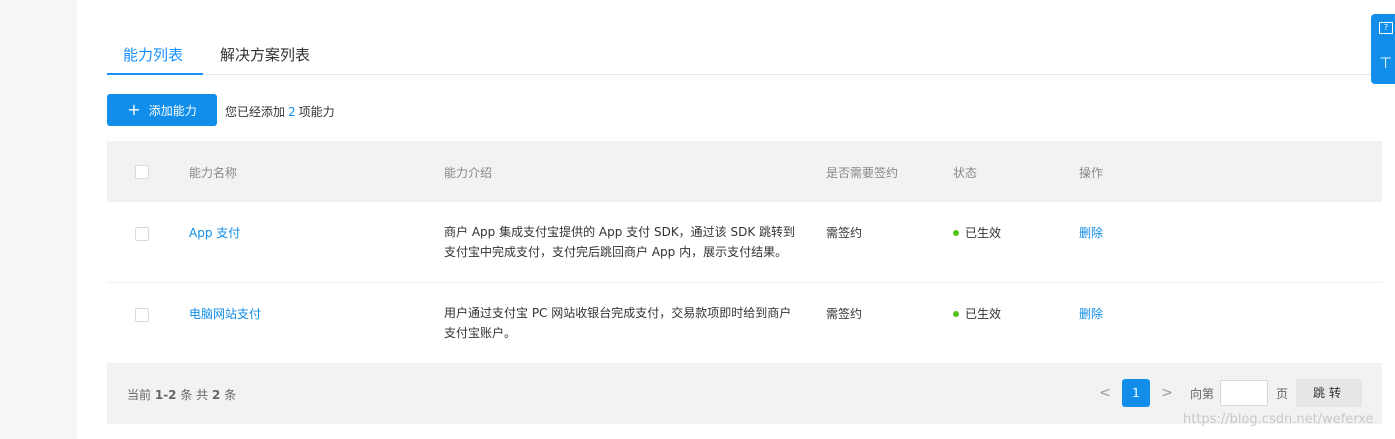 Image resolution: width=1395 pixels, height=439 pixels. What do you see at coordinates (142, 172) in the screenshot?
I see `select-all-checkbox` at bounding box center [142, 172].